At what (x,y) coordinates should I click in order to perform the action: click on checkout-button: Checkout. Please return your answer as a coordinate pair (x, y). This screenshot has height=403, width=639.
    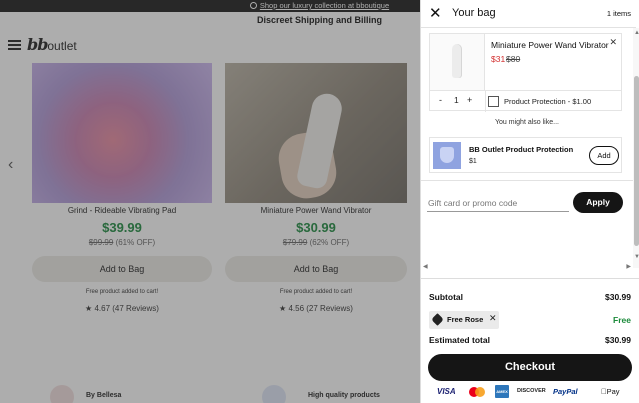
    Looking at the image, I should click on (530, 367).